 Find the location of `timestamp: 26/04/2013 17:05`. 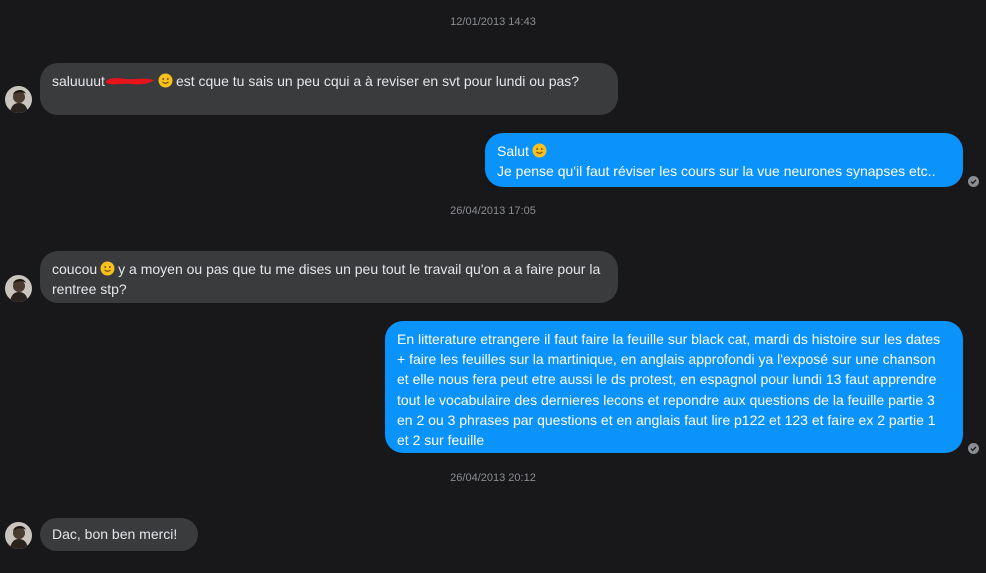

timestamp: 26/04/2013 17:05 is located at coordinates (493, 211).